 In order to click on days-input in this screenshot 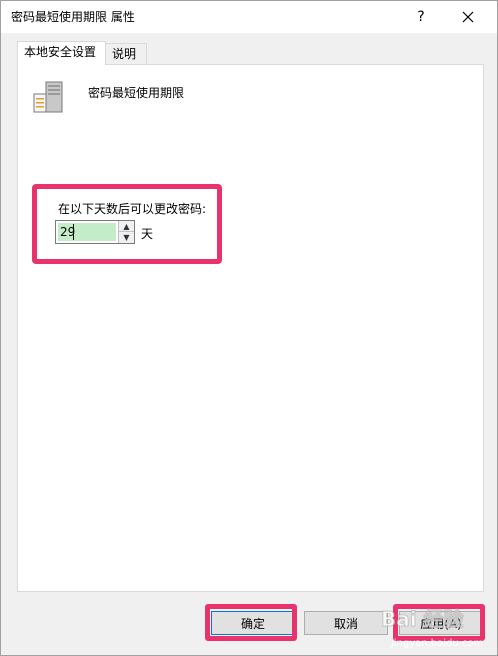, I will do `click(87, 232)`.